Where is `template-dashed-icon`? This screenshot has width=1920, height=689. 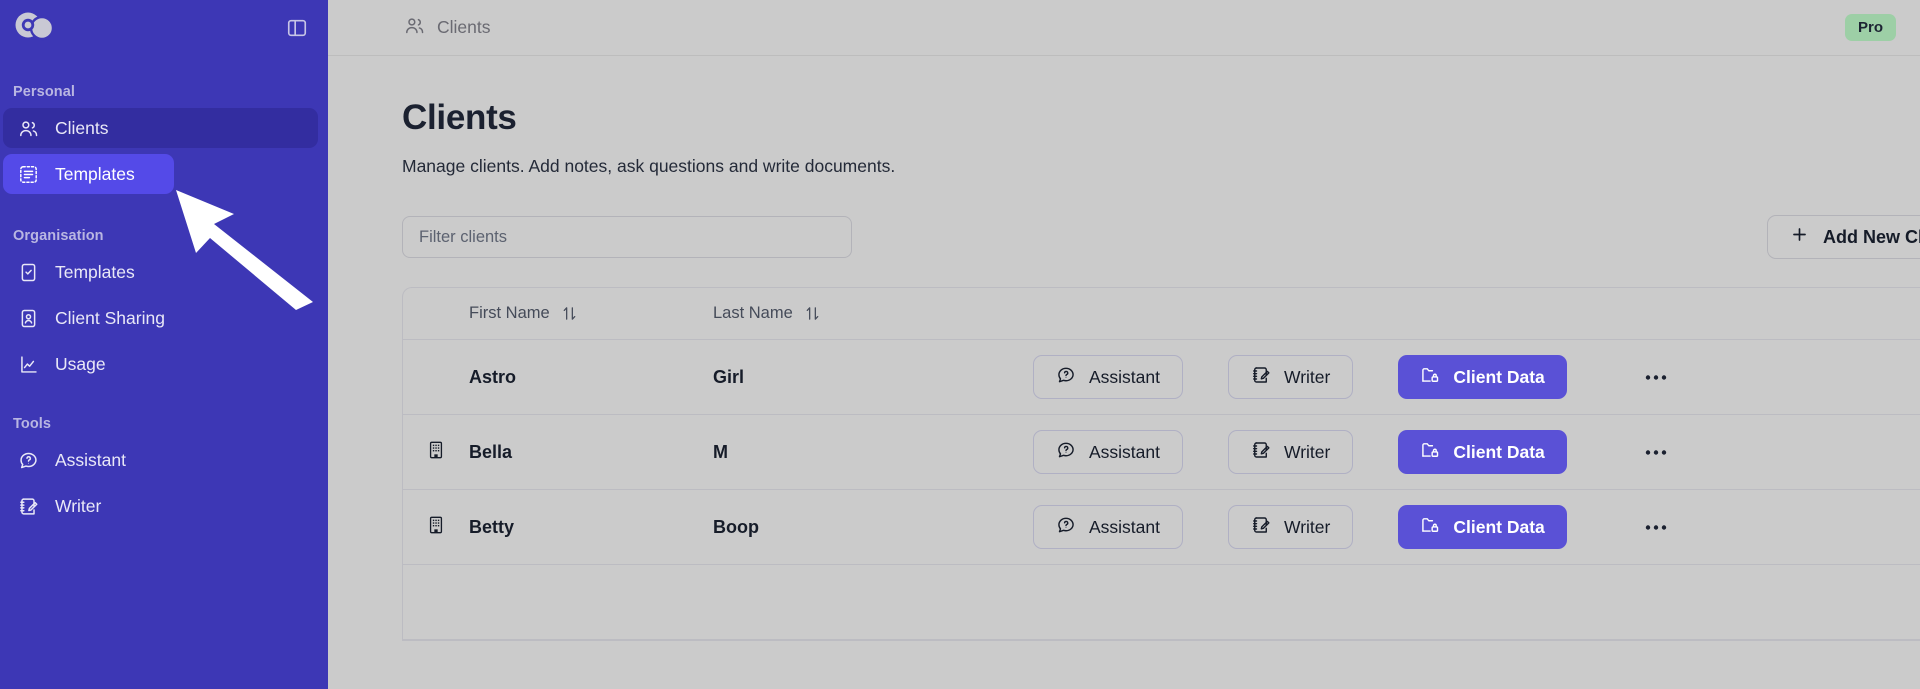 template-dashed-icon is located at coordinates (28, 174).